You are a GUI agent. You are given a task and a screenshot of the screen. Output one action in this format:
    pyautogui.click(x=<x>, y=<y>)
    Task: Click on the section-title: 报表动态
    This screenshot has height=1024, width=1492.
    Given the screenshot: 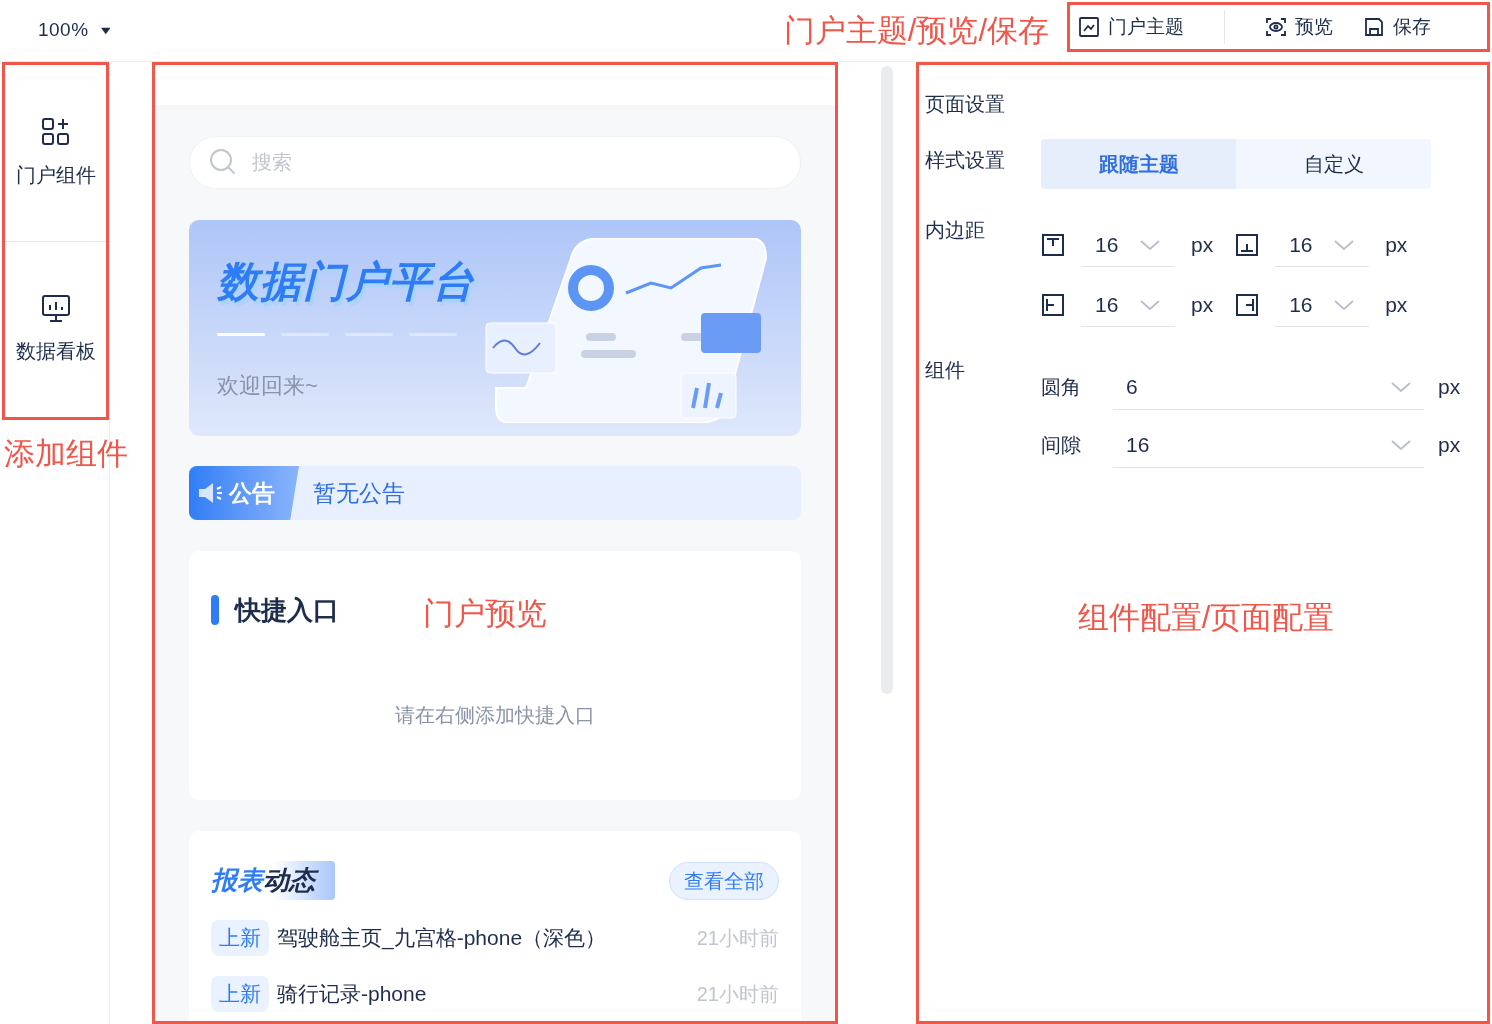 What is the action you would take?
    pyautogui.click(x=273, y=880)
    